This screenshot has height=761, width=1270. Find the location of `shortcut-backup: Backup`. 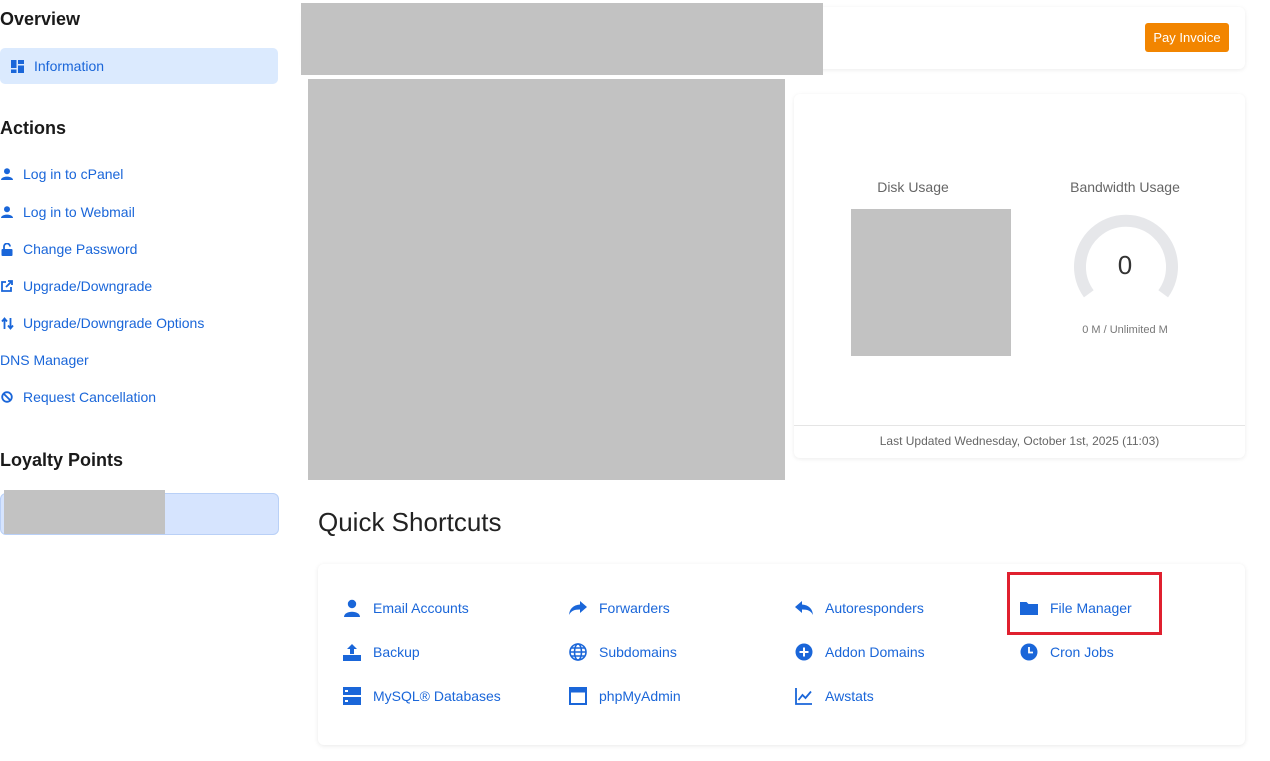

shortcut-backup: Backup is located at coordinates (381, 652).